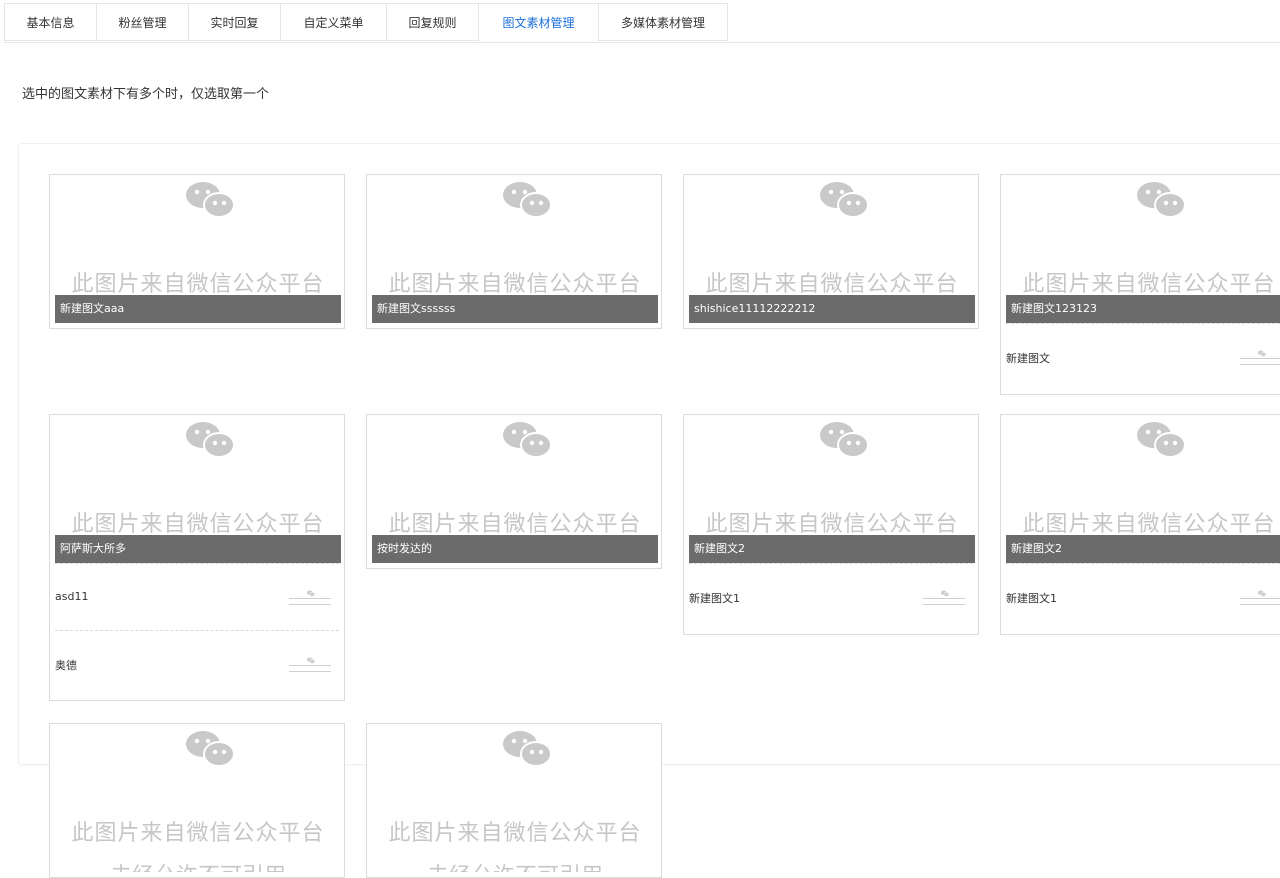  I want to click on card-title: shishice11112222212, so click(832, 309).